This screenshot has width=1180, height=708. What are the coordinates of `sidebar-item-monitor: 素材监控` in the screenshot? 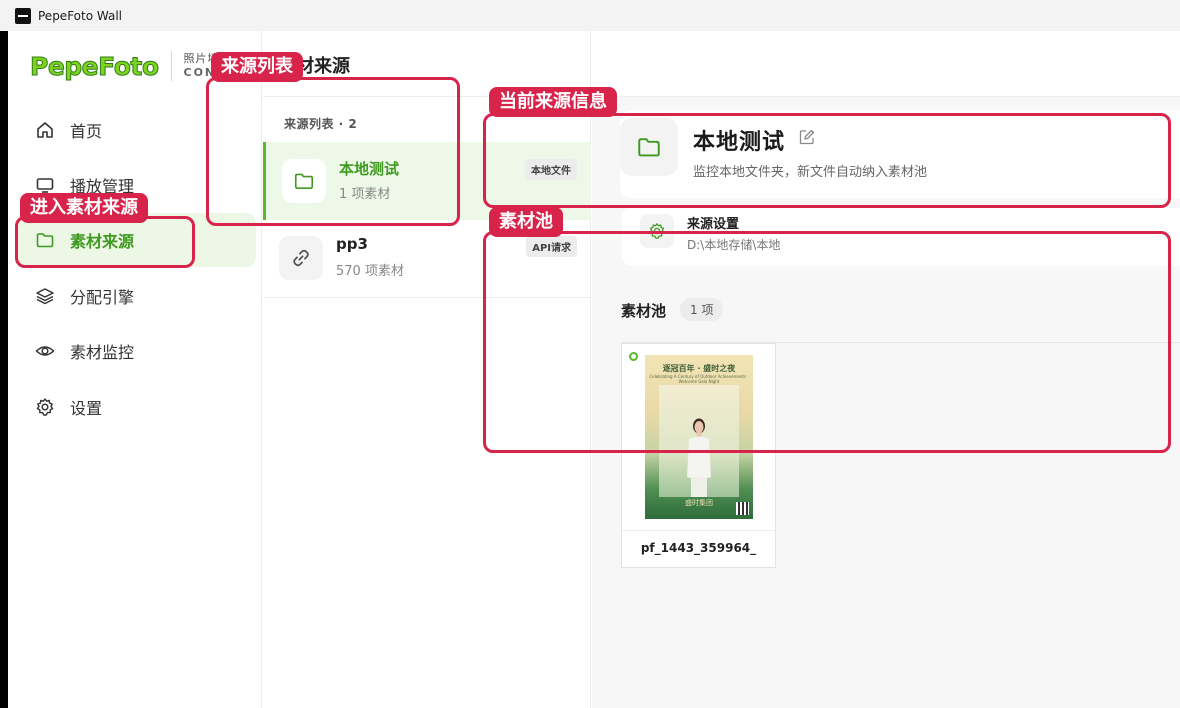 It's located at (136, 351).